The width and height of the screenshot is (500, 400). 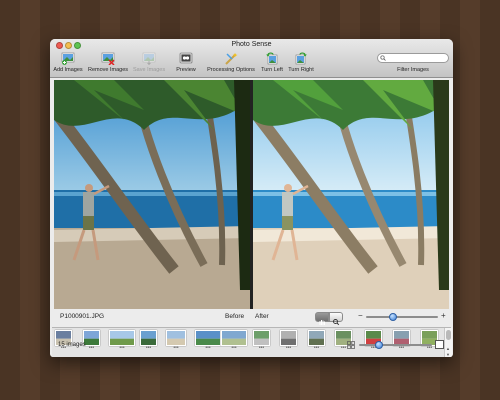 What do you see at coordinates (272, 70) in the screenshot?
I see `turn-left-label: Turn Left` at bounding box center [272, 70].